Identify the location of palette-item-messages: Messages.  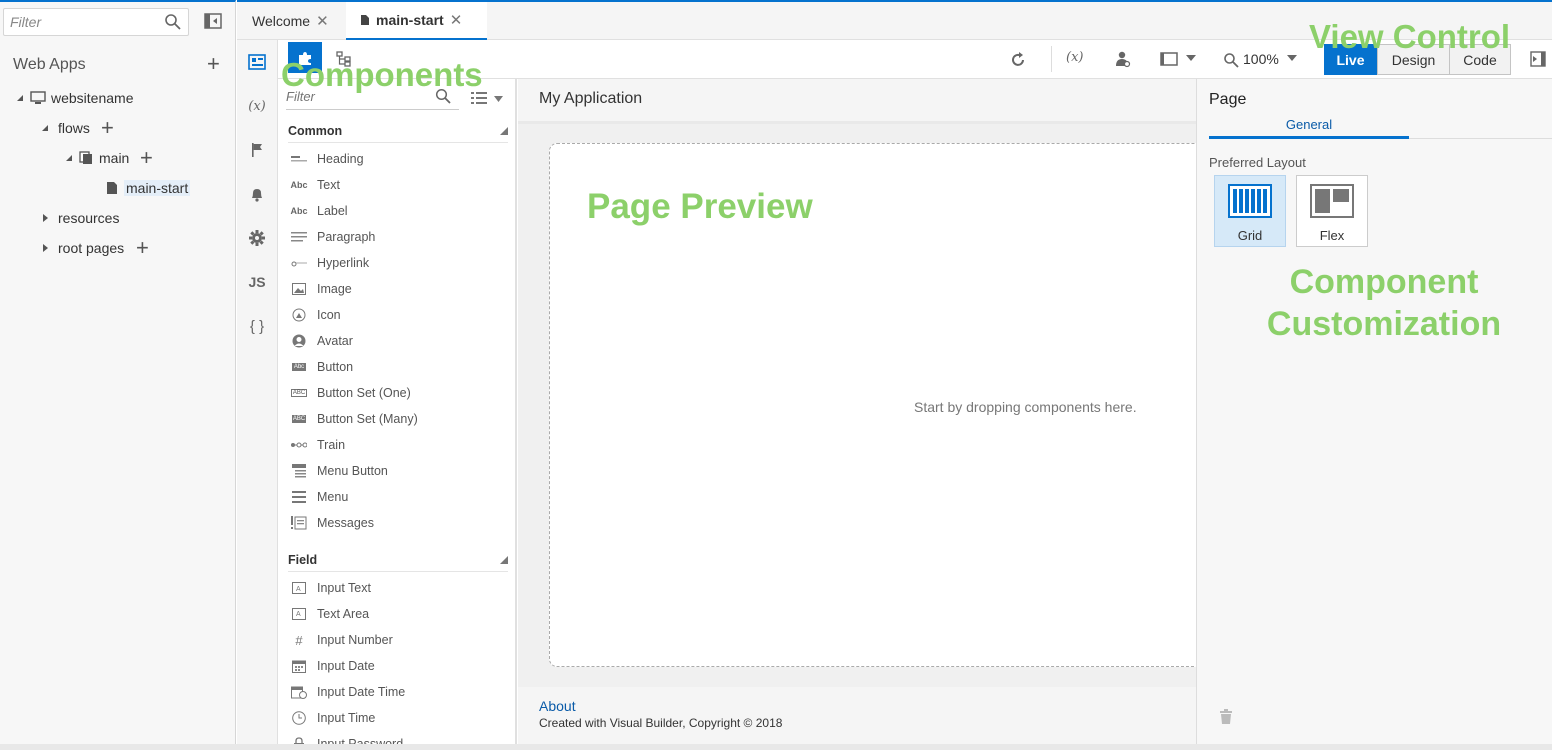
(332, 523).